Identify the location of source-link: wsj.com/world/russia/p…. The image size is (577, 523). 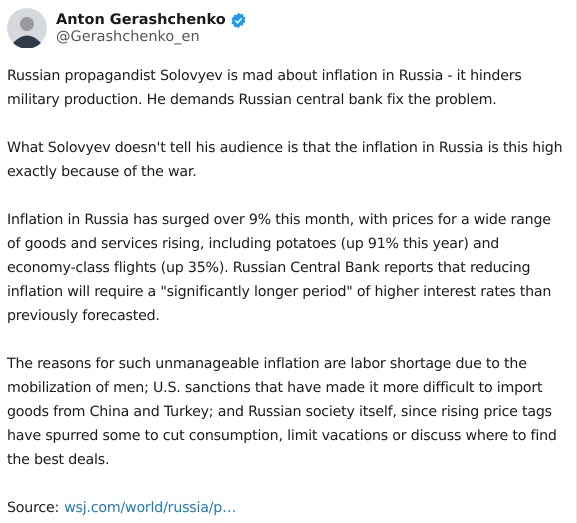
(150, 508).